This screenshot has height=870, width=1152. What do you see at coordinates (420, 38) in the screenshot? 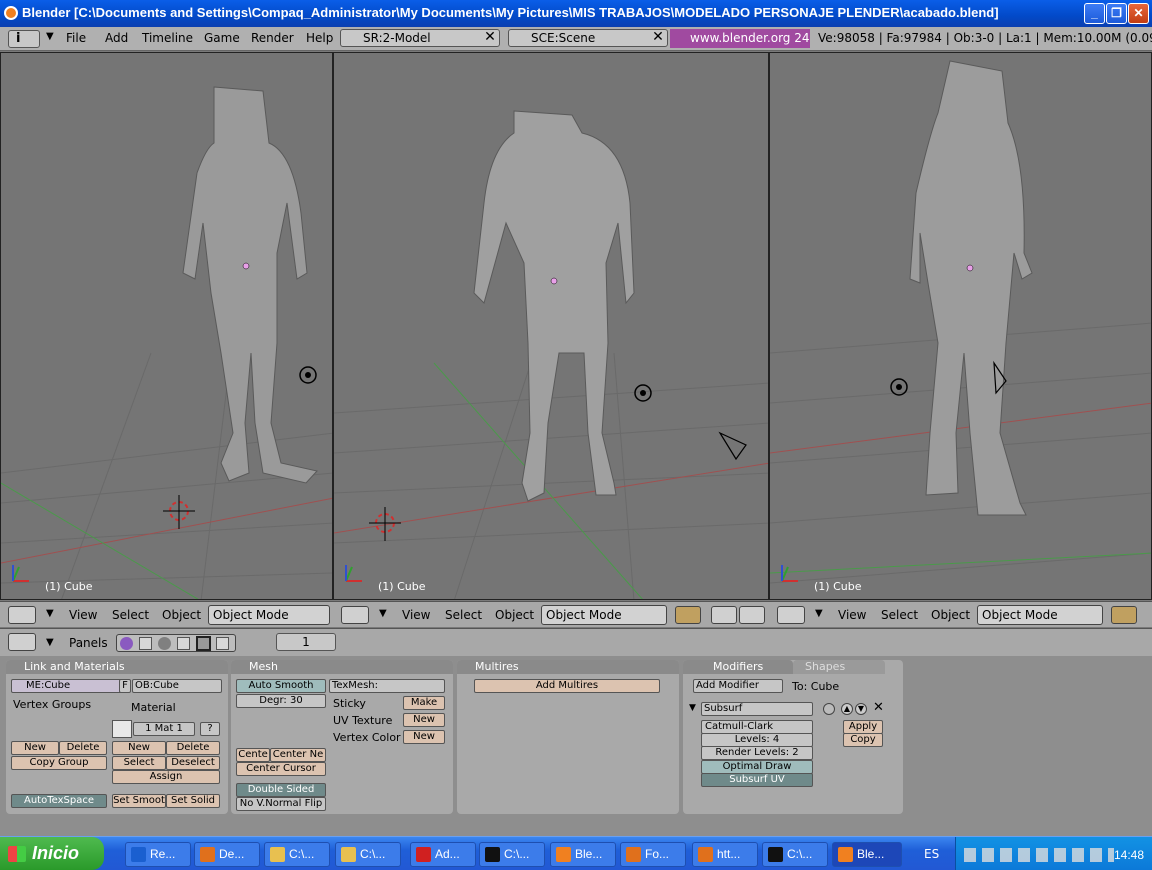
I see `screen-selector: SR:2-Model` at bounding box center [420, 38].